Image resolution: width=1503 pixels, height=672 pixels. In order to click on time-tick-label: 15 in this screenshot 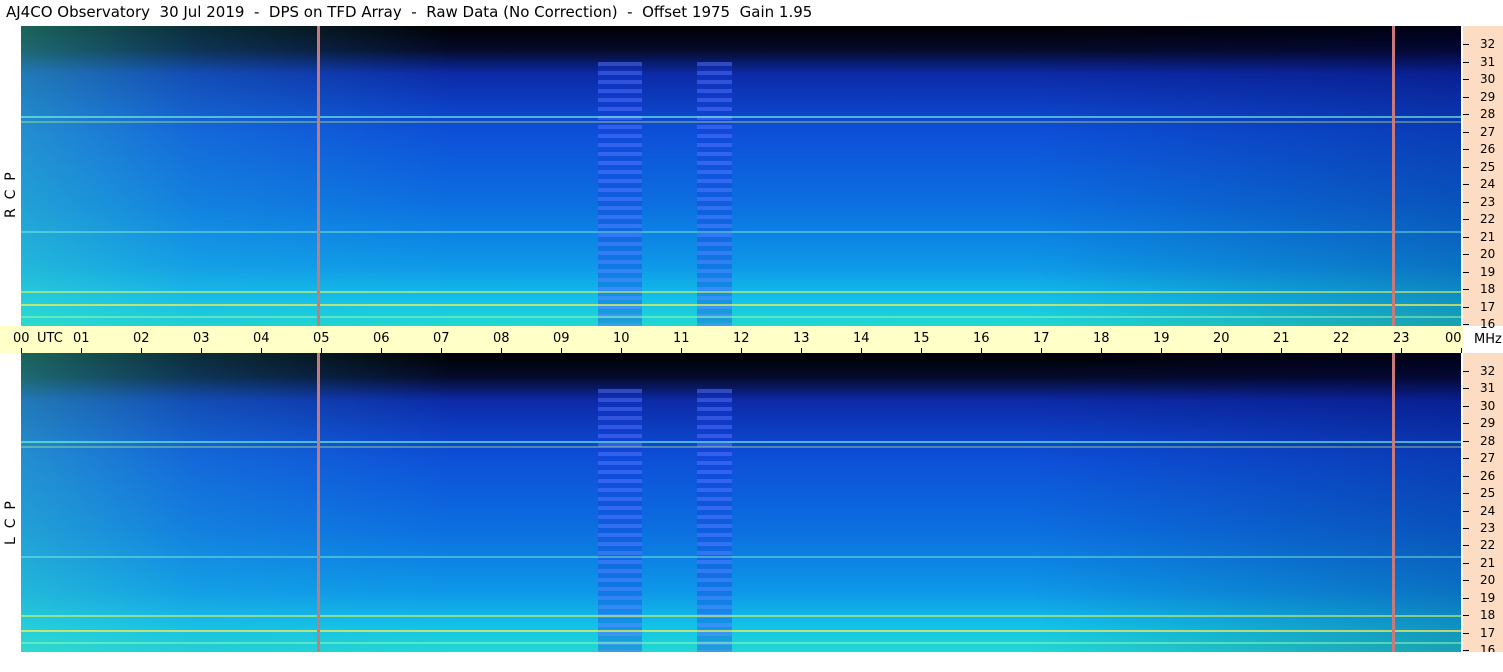, I will do `click(921, 338)`.